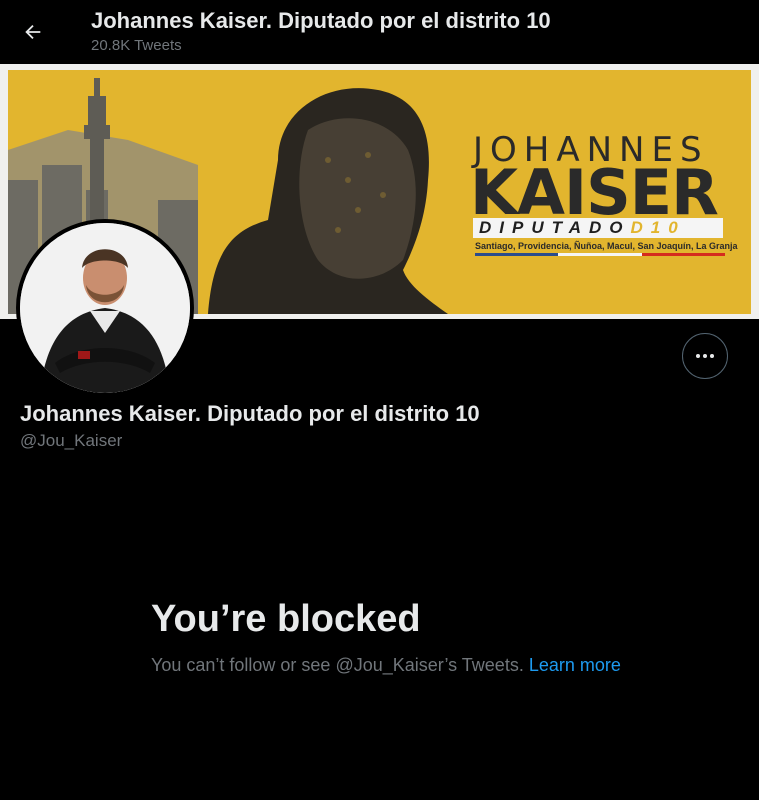  Describe the element at coordinates (555, 227) in the screenshot. I see `banner-role: DIPUTADO` at that location.